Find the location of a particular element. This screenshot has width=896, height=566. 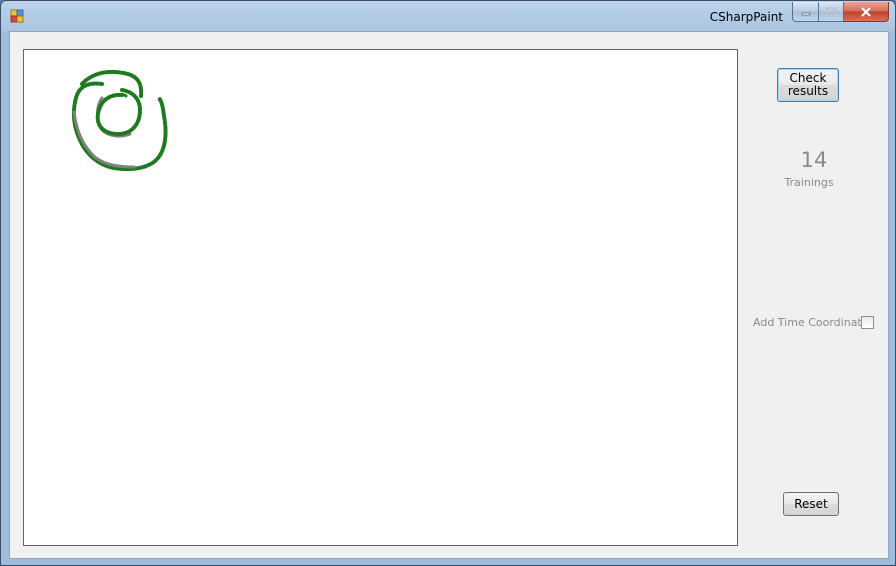

close-icon is located at coordinates (866, 11).